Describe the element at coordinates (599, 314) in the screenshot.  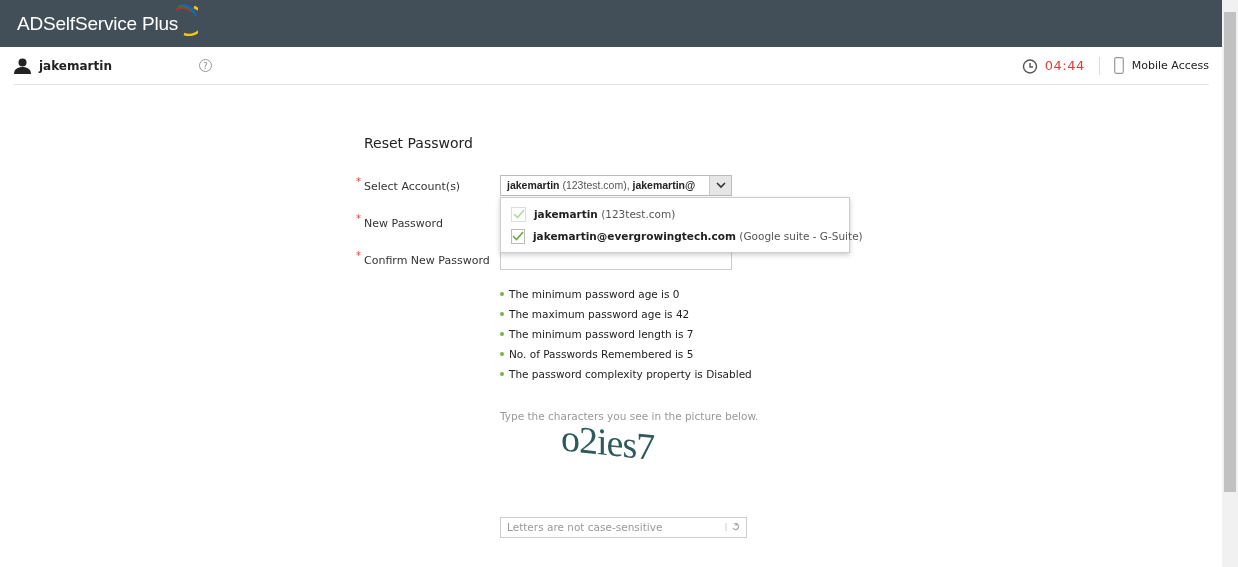
I see `policy-rule: The maximum password age is 42` at that location.